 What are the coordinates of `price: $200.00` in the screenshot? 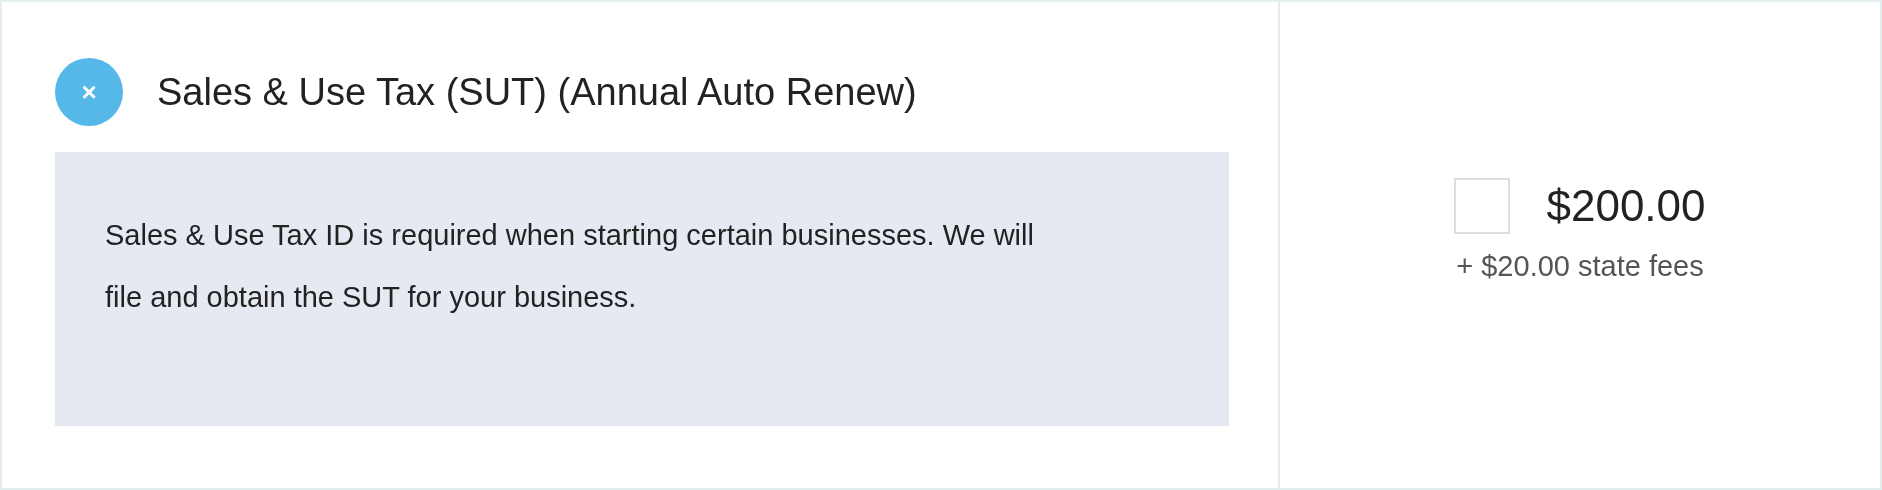 It's located at (1626, 206).